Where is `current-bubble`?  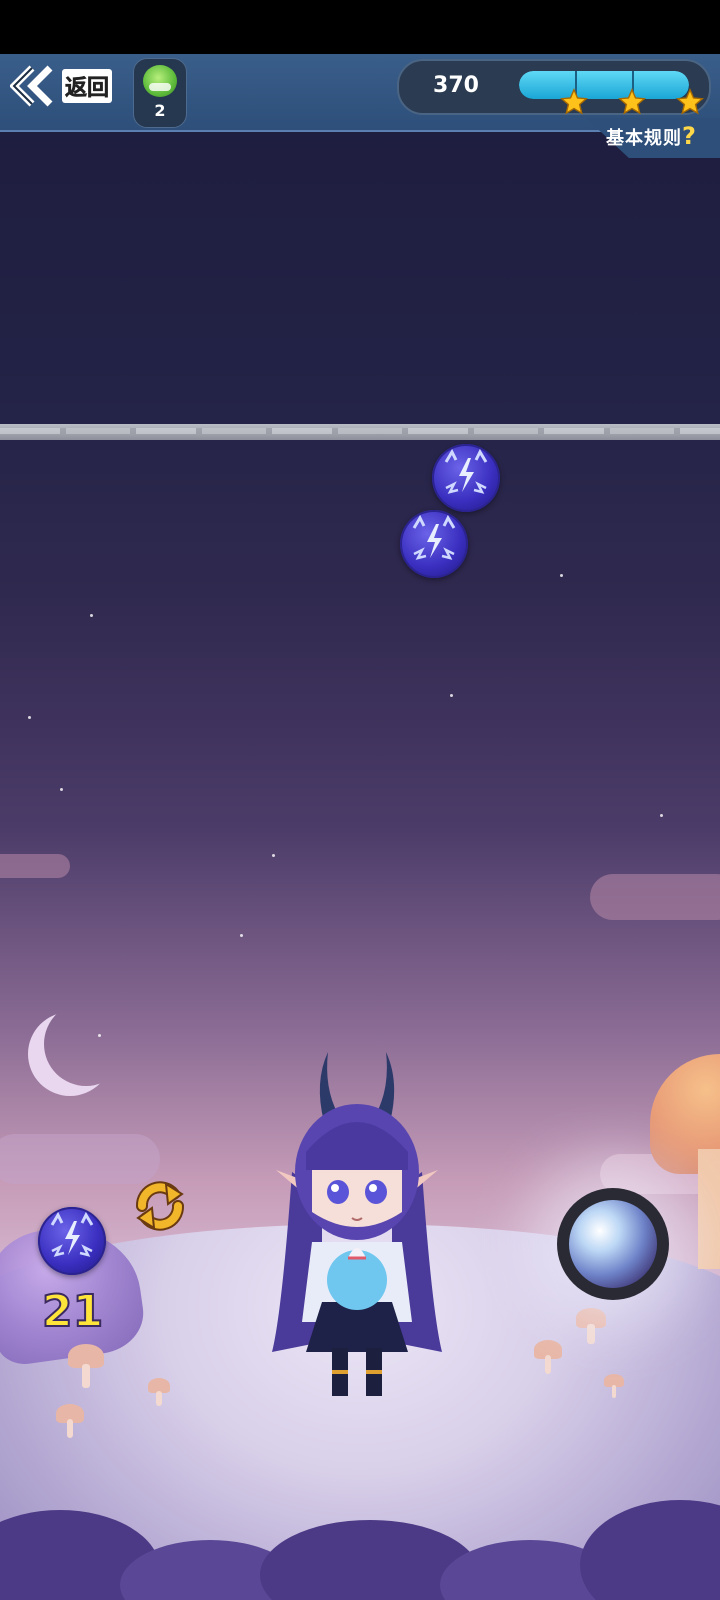 current-bubble is located at coordinates (72, 1241).